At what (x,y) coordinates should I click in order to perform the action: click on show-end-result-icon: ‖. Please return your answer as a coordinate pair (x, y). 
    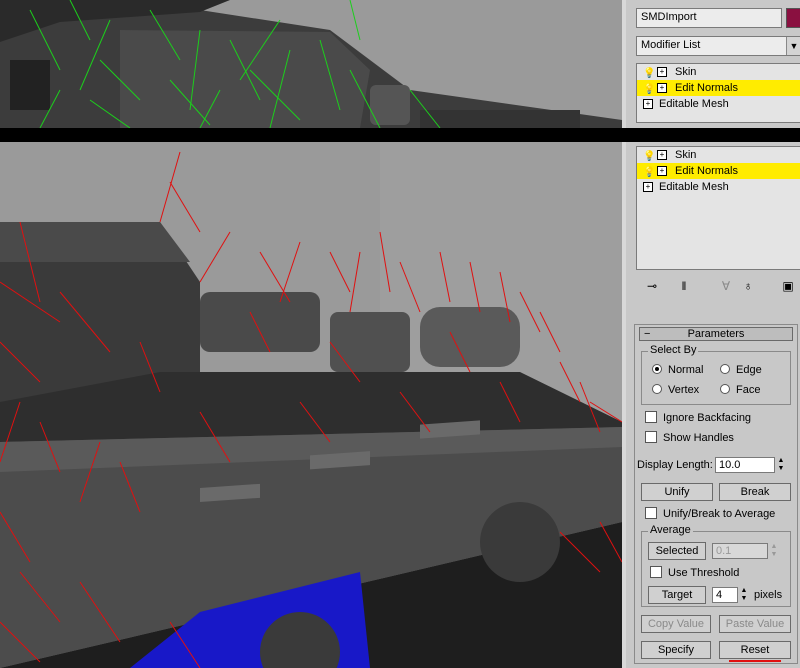
    Looking at the image, I should click on (684, 286).